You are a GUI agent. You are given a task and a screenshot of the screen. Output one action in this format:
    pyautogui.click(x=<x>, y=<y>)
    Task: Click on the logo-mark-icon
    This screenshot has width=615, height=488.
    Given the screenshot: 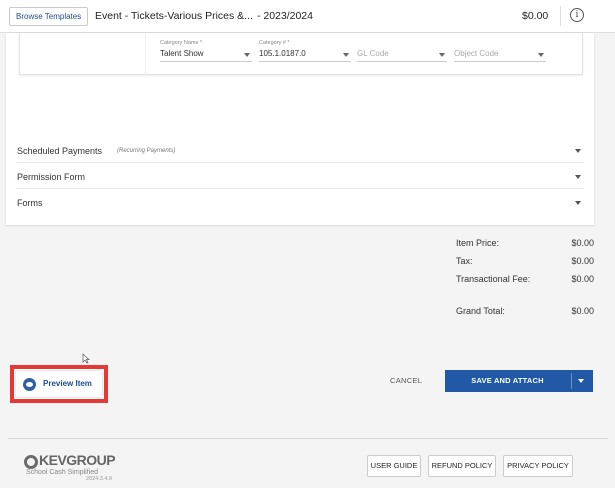 What is the action you would take?
    pyautogui.click(x=31, y=462)
    